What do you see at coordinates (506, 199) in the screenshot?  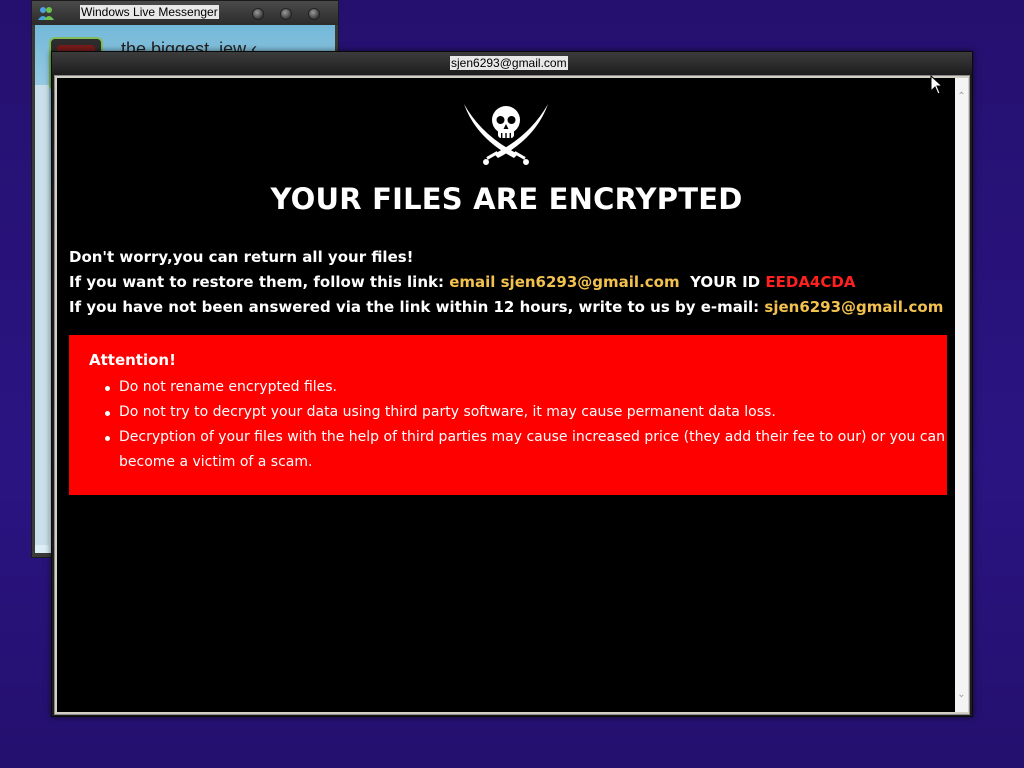 I see `ransom-headline: YOUR FILES ARE ENCRYPTED` at bounding box center [506, 199].